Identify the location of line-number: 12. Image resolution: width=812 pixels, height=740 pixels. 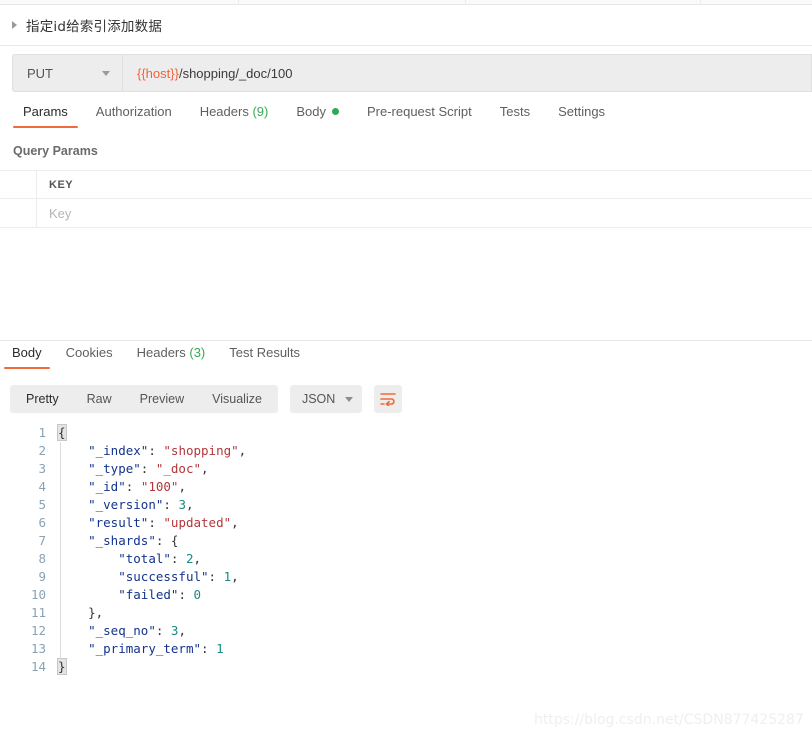
(38, 630).